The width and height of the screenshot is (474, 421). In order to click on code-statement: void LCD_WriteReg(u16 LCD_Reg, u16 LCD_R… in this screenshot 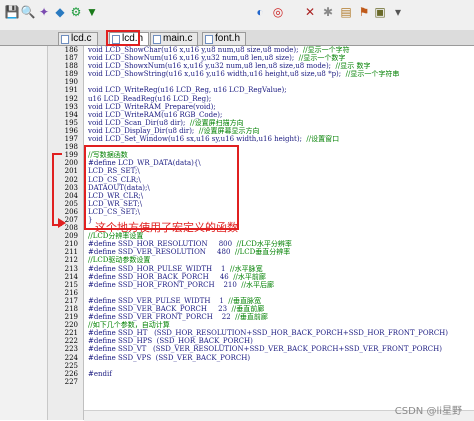, I will do `click(187, 90)`.